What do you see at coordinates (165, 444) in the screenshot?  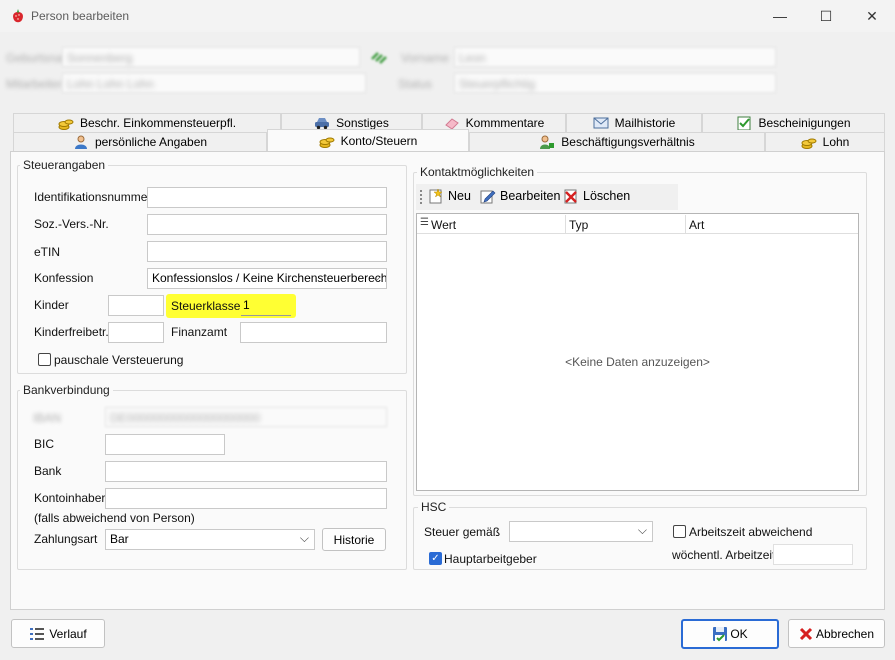 I see `bic-input` at bounding box center [165, 444].